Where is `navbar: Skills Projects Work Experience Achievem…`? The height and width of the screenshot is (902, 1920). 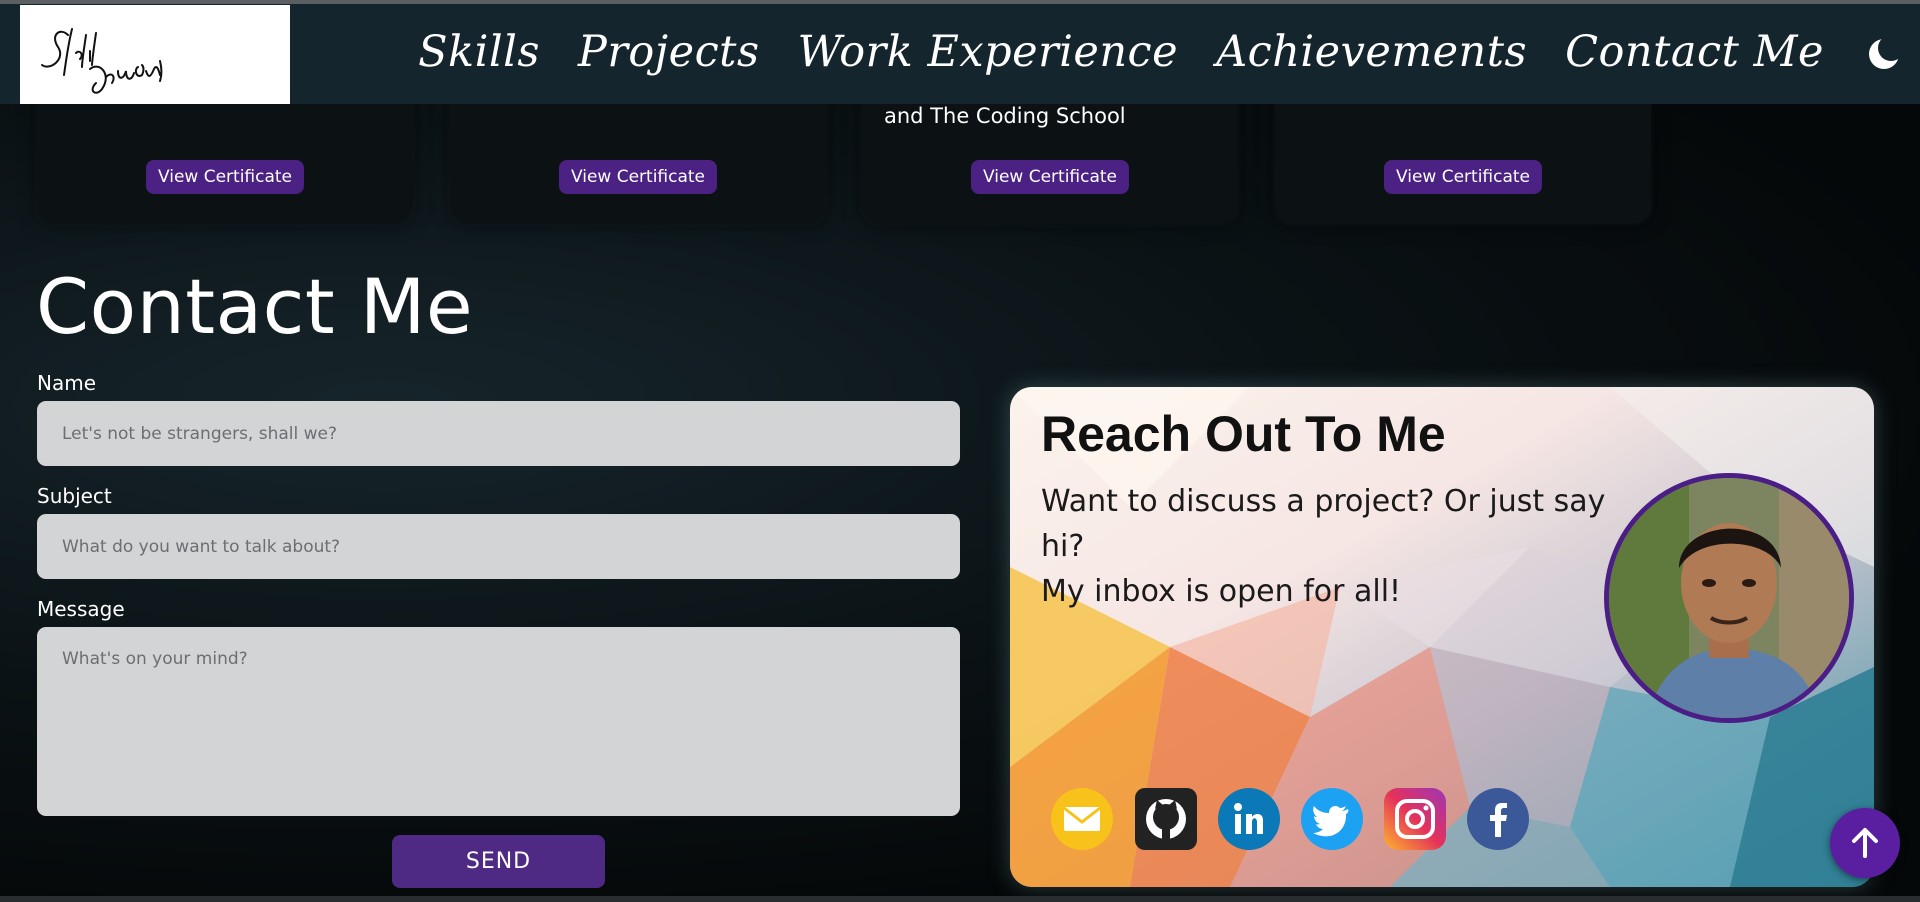
navbar: Skills Projects Work Experience Achievem… is located at coordinates (960, 54).